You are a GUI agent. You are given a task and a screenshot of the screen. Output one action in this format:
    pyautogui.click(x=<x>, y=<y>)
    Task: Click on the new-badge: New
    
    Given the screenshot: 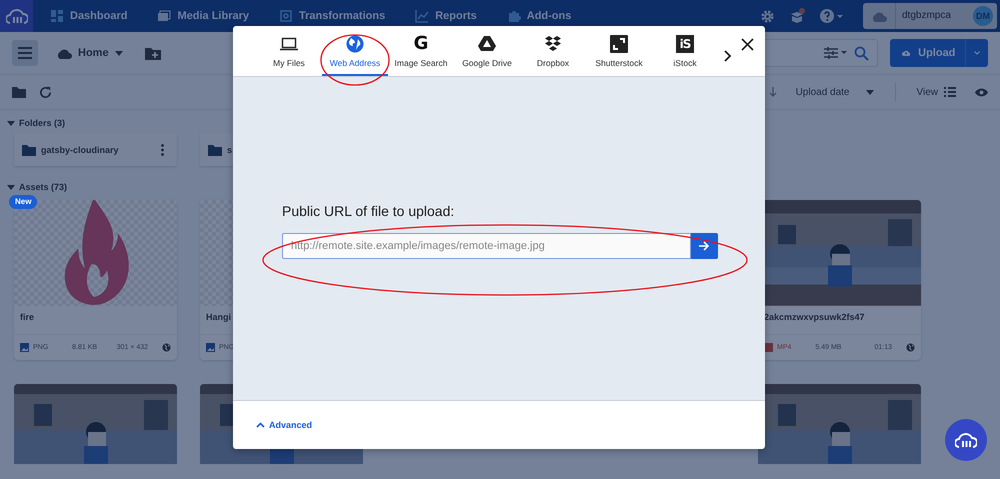 What is the action you would take?
    pyautogui.click(x=23, y=202)
    